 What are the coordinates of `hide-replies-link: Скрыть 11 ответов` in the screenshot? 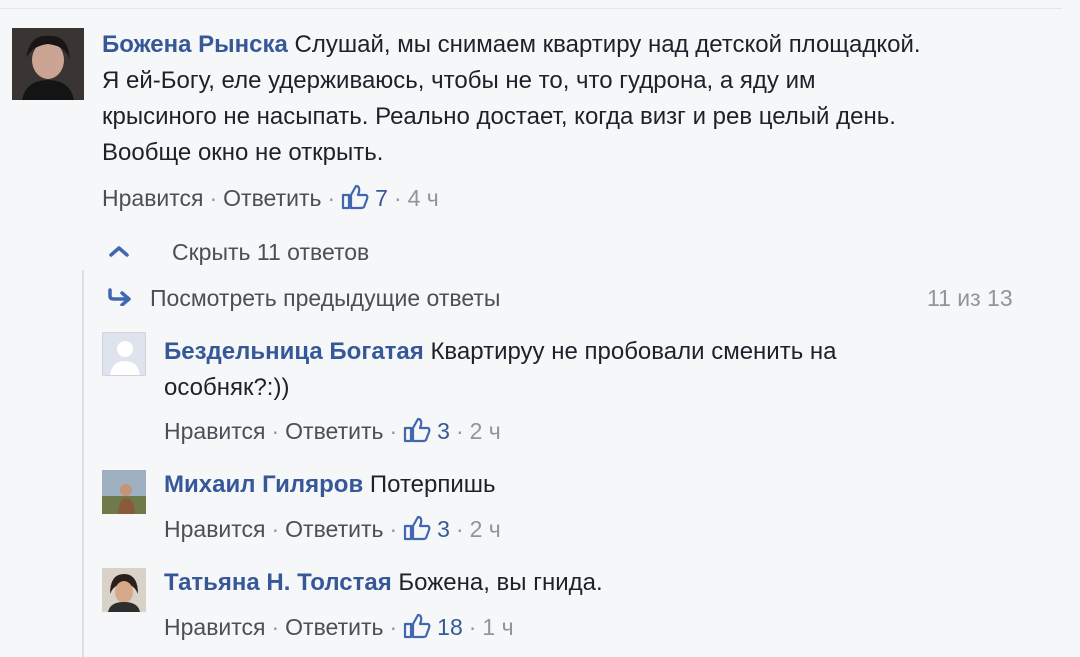 It's located at (270, 252).